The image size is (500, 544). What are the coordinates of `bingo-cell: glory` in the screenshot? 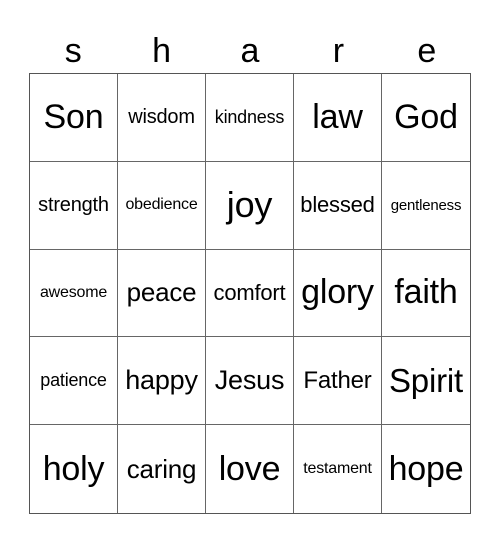 It's located at (338, 293).